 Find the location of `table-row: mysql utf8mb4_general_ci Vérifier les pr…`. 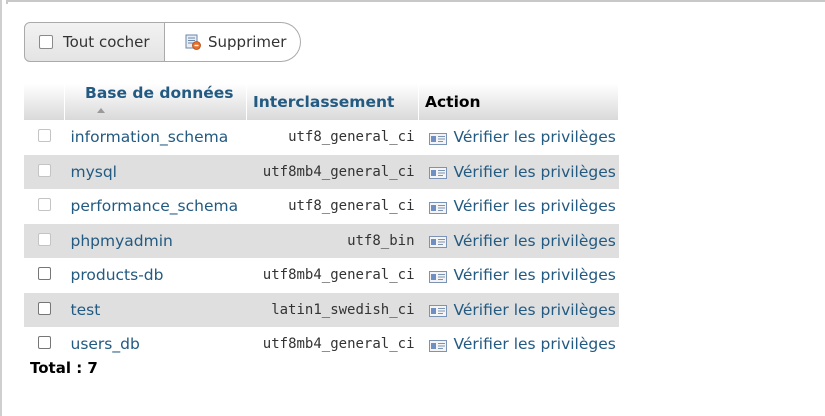

table-row: mysql utf8mb4_general_ci Vérifier les pr… is located at coordinates (321, 171).